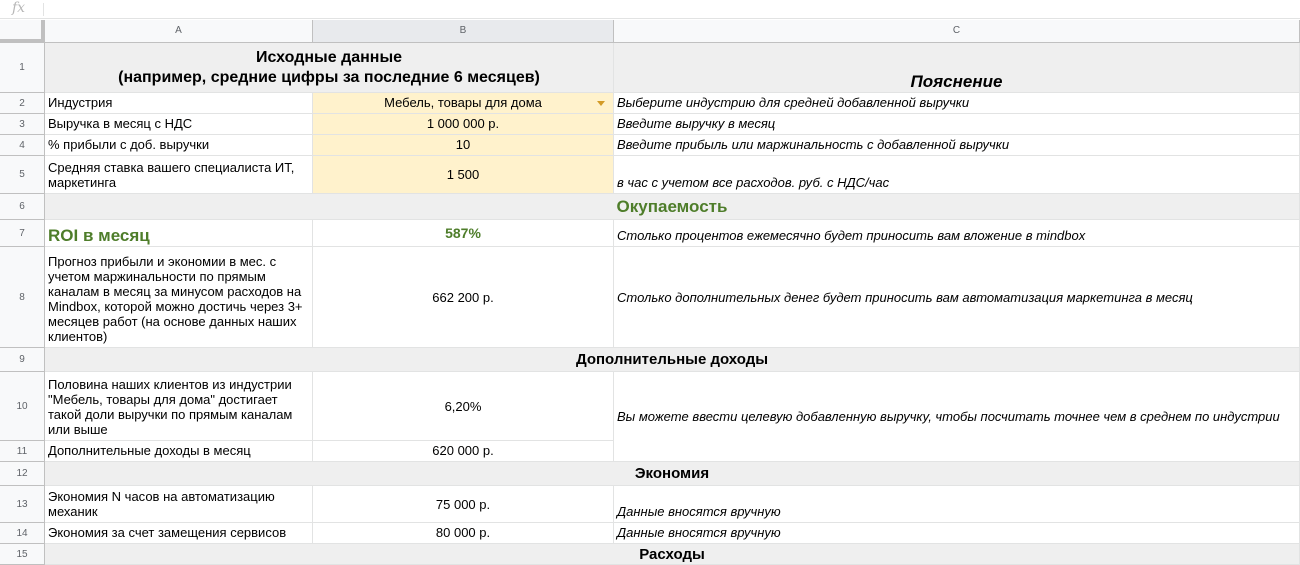  I want to click on rate-value: 1 500, so click(463, 174).